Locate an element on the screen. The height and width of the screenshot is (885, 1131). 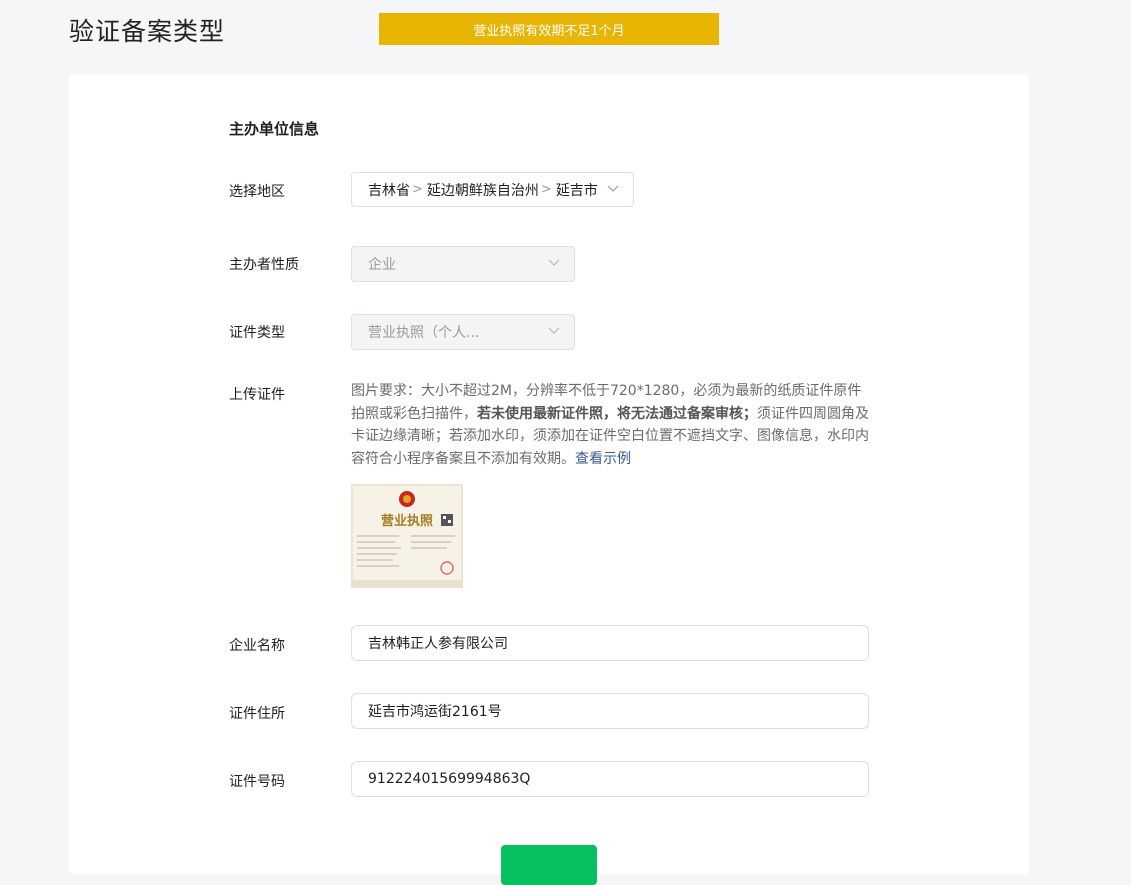
company-name-input: 吉林韩正人参有限公司 is located at coordinates (610, 643).